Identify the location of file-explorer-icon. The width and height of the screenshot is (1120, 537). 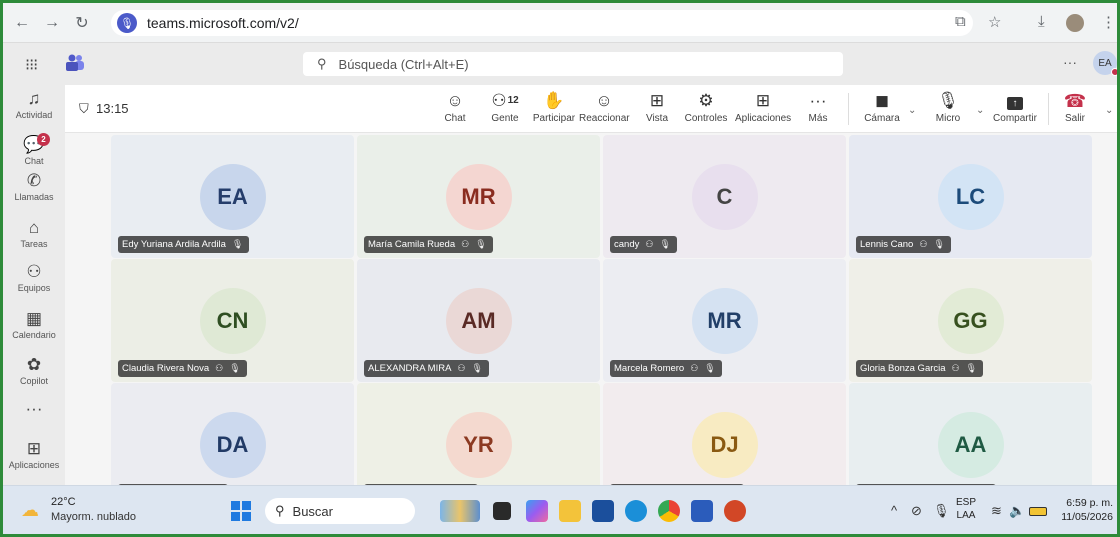
(570, 511).